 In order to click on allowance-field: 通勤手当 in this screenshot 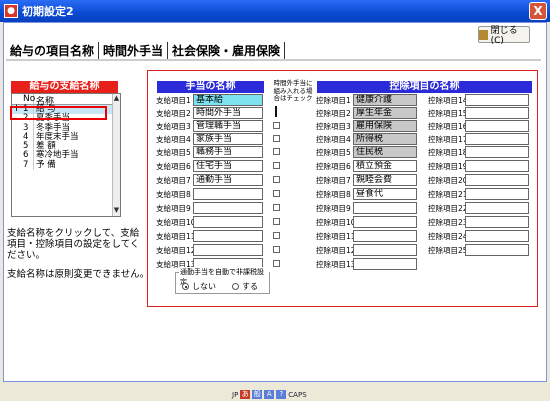, I will do `click(228, 180)`.